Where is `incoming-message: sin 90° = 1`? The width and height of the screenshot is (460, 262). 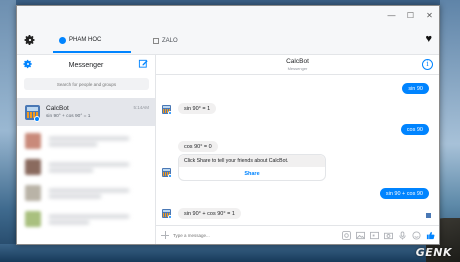 incoming-message: sin 90° = 1 is located at coordinates (197, 108).